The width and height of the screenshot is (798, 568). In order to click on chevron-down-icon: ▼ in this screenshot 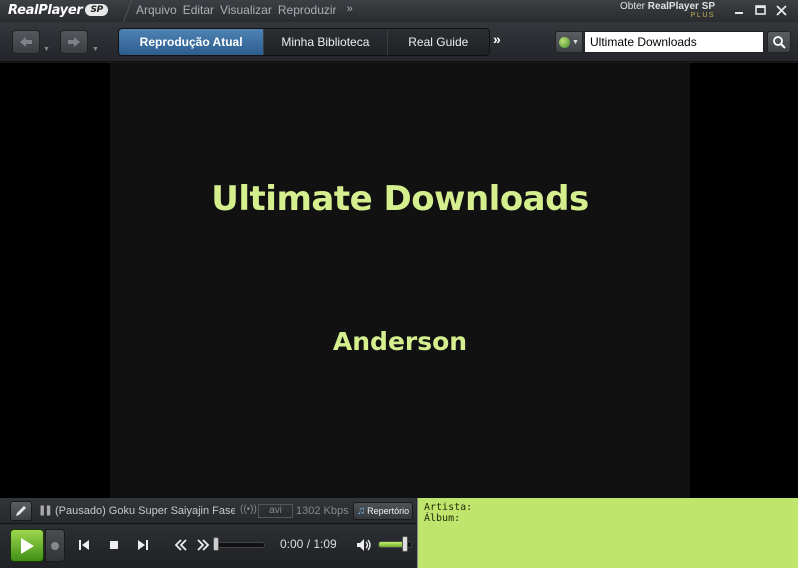, I will do `click(575, 42)`.